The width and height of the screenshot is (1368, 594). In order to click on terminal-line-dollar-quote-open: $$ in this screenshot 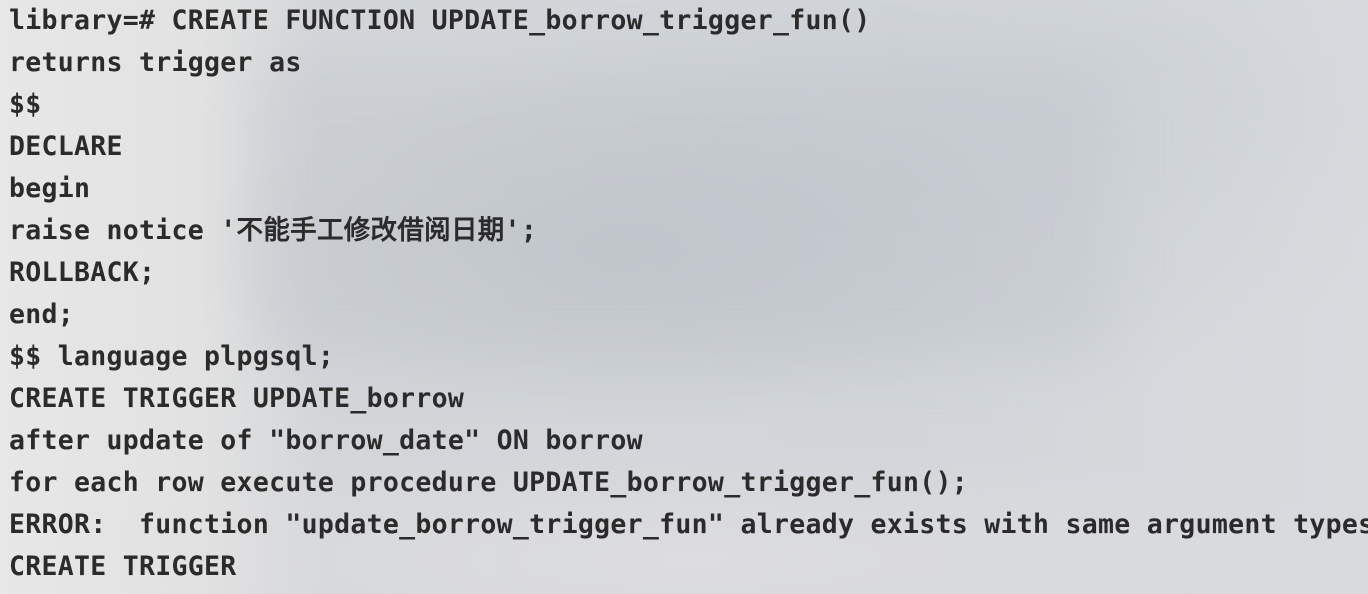, I will do `click(25, 104)`.